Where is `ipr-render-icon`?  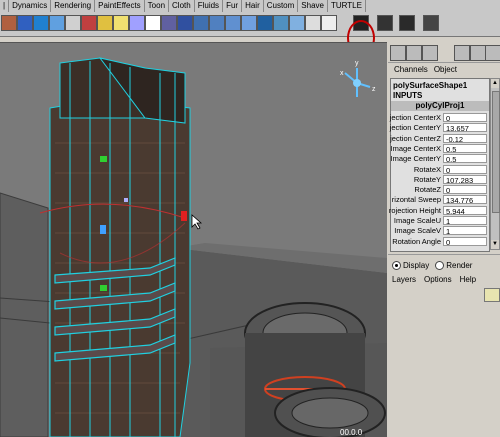 ipr-render-icon is located at coordinates (41, 23).